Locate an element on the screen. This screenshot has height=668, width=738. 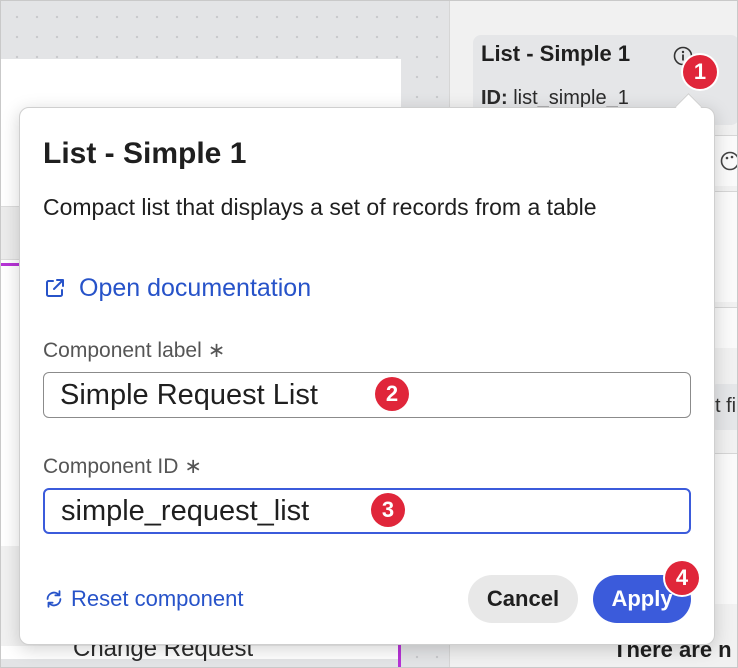
side-panel-title: List - Simple 1 is located at coordinates (556, 53).